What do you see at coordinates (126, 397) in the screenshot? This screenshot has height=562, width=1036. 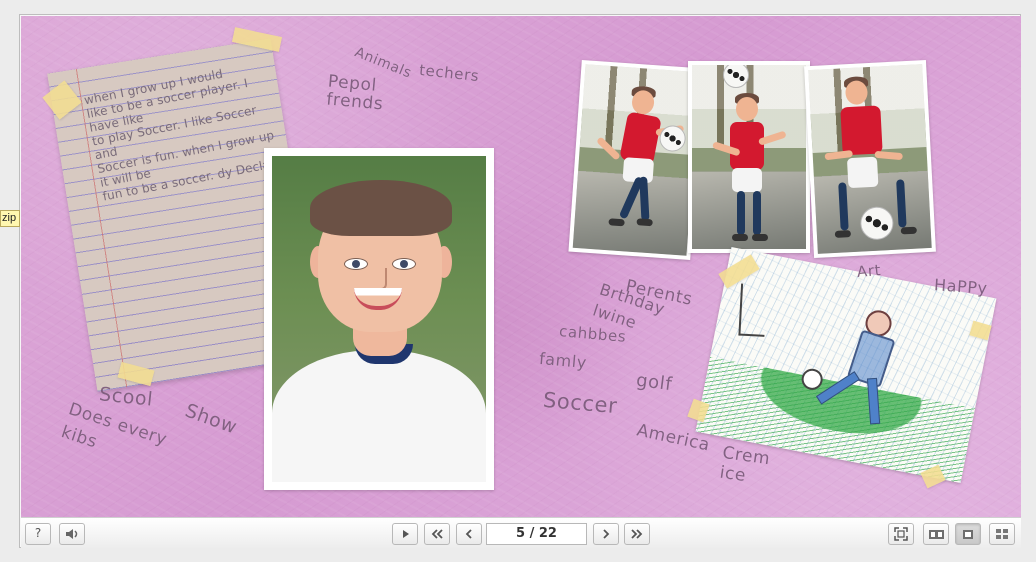 I see `doodle-scool: Scool` at bounding box center [126, 397].